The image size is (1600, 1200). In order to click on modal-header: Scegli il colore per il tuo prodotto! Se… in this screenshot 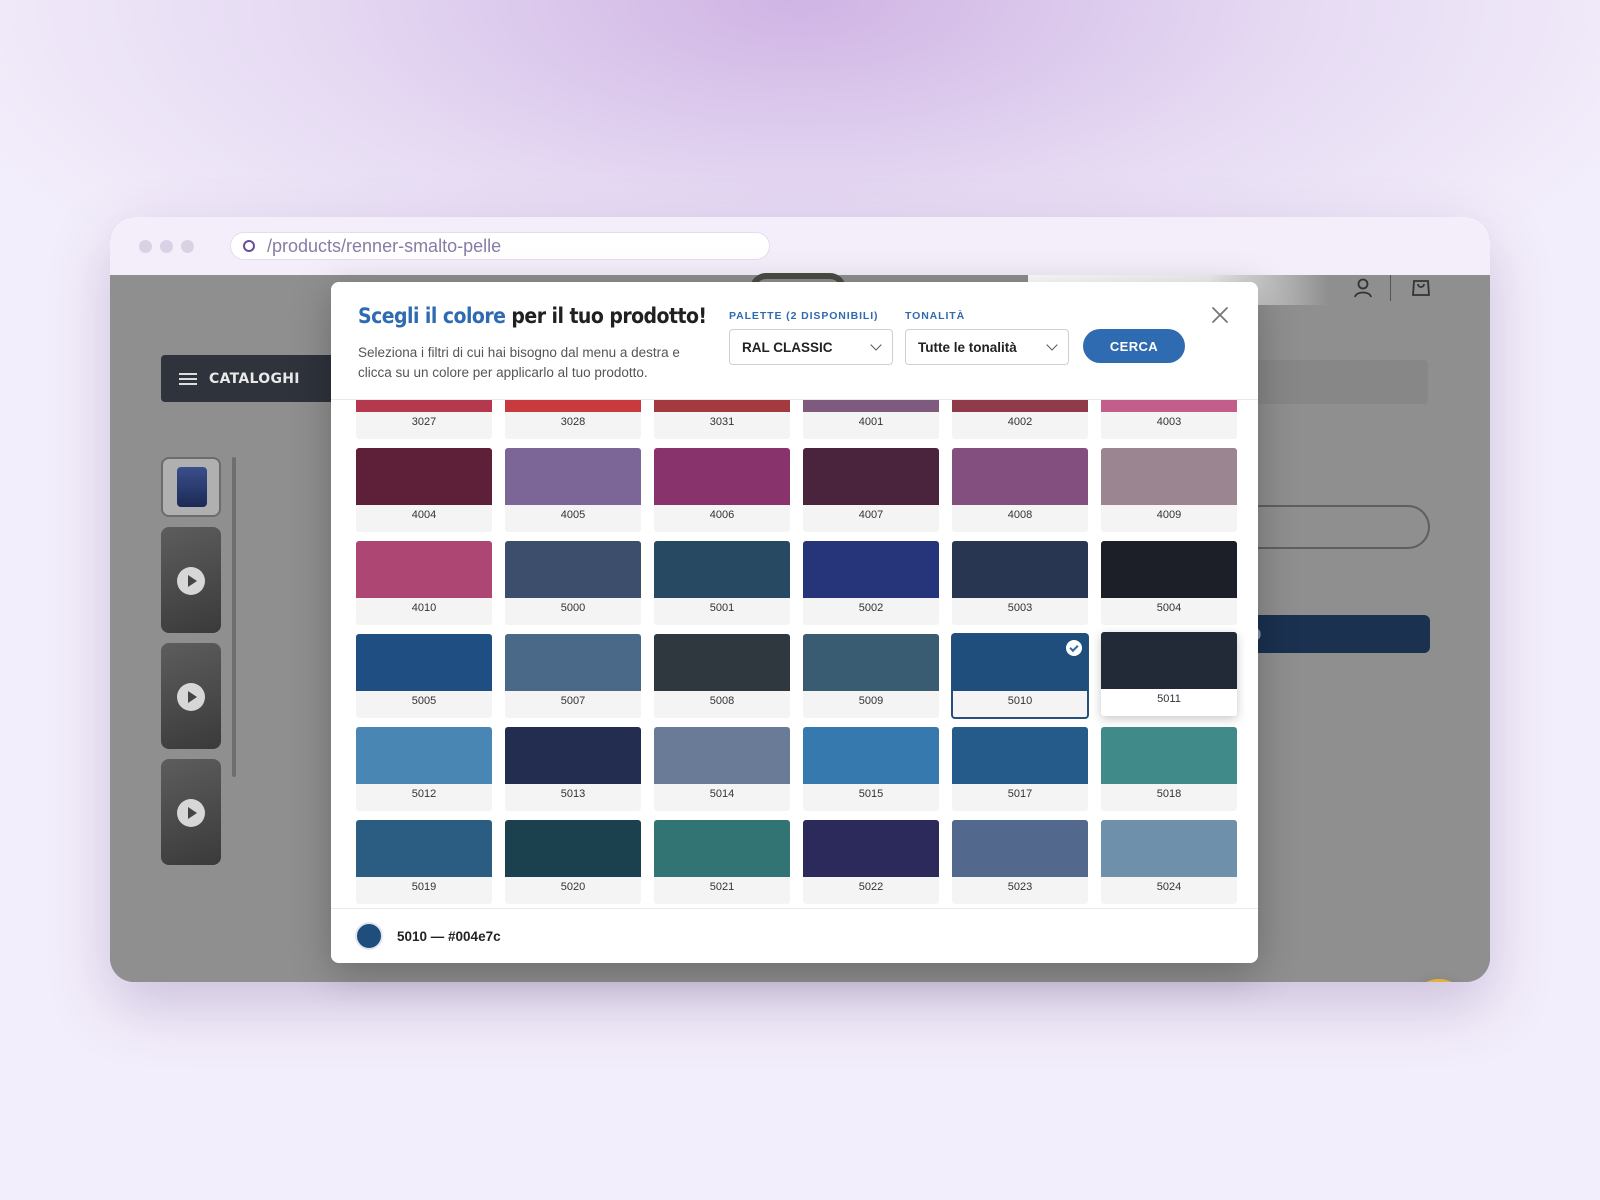, I will do `click(794, 341)`.